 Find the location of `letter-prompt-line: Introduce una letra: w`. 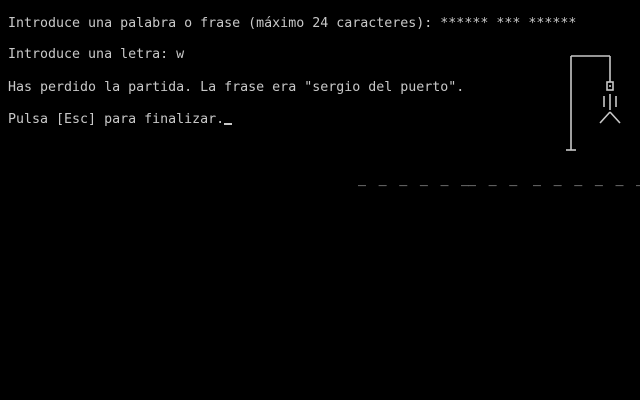

letter-prompt-line: Introduce una letra: w is located at coordinates (96, 55).